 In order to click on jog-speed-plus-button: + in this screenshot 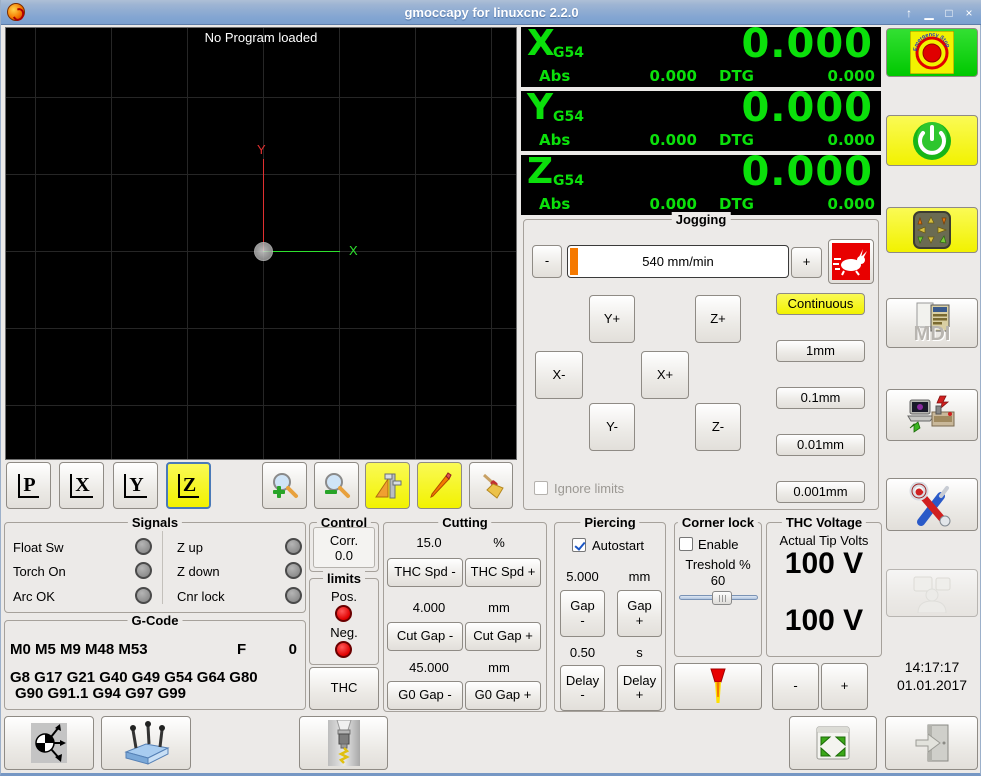, I will do `click(806, 262)`.